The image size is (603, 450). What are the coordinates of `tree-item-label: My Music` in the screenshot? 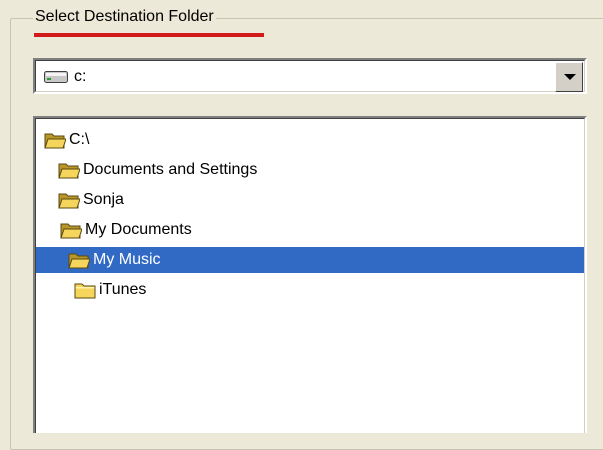 It's located at (127, 259).